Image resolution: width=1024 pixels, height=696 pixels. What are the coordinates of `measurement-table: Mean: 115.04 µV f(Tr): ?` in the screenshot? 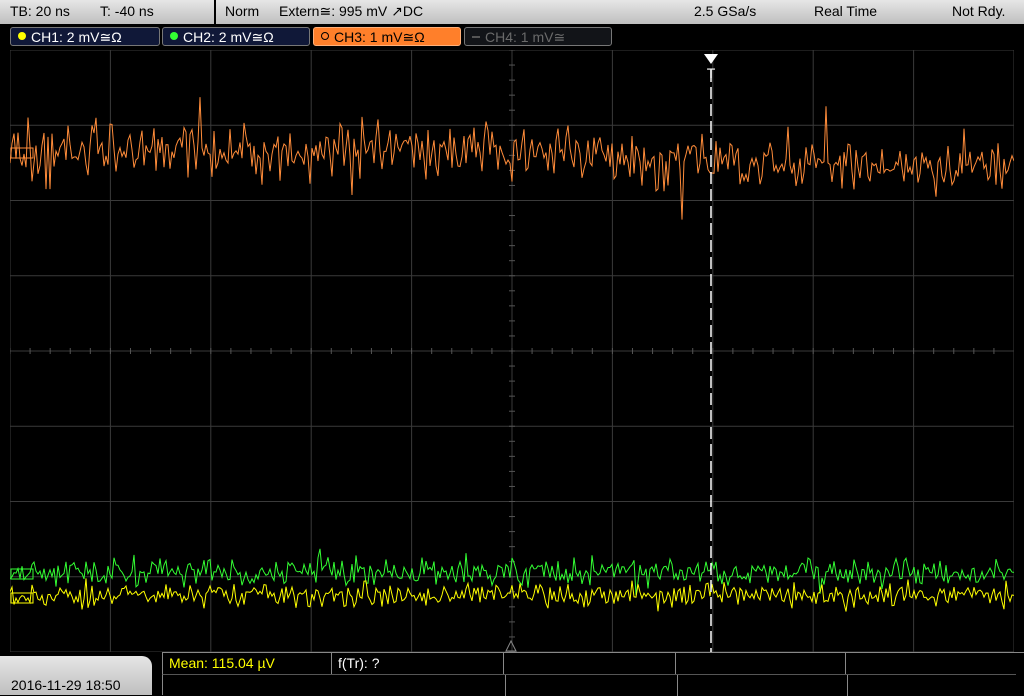 It's located at (593, 674).